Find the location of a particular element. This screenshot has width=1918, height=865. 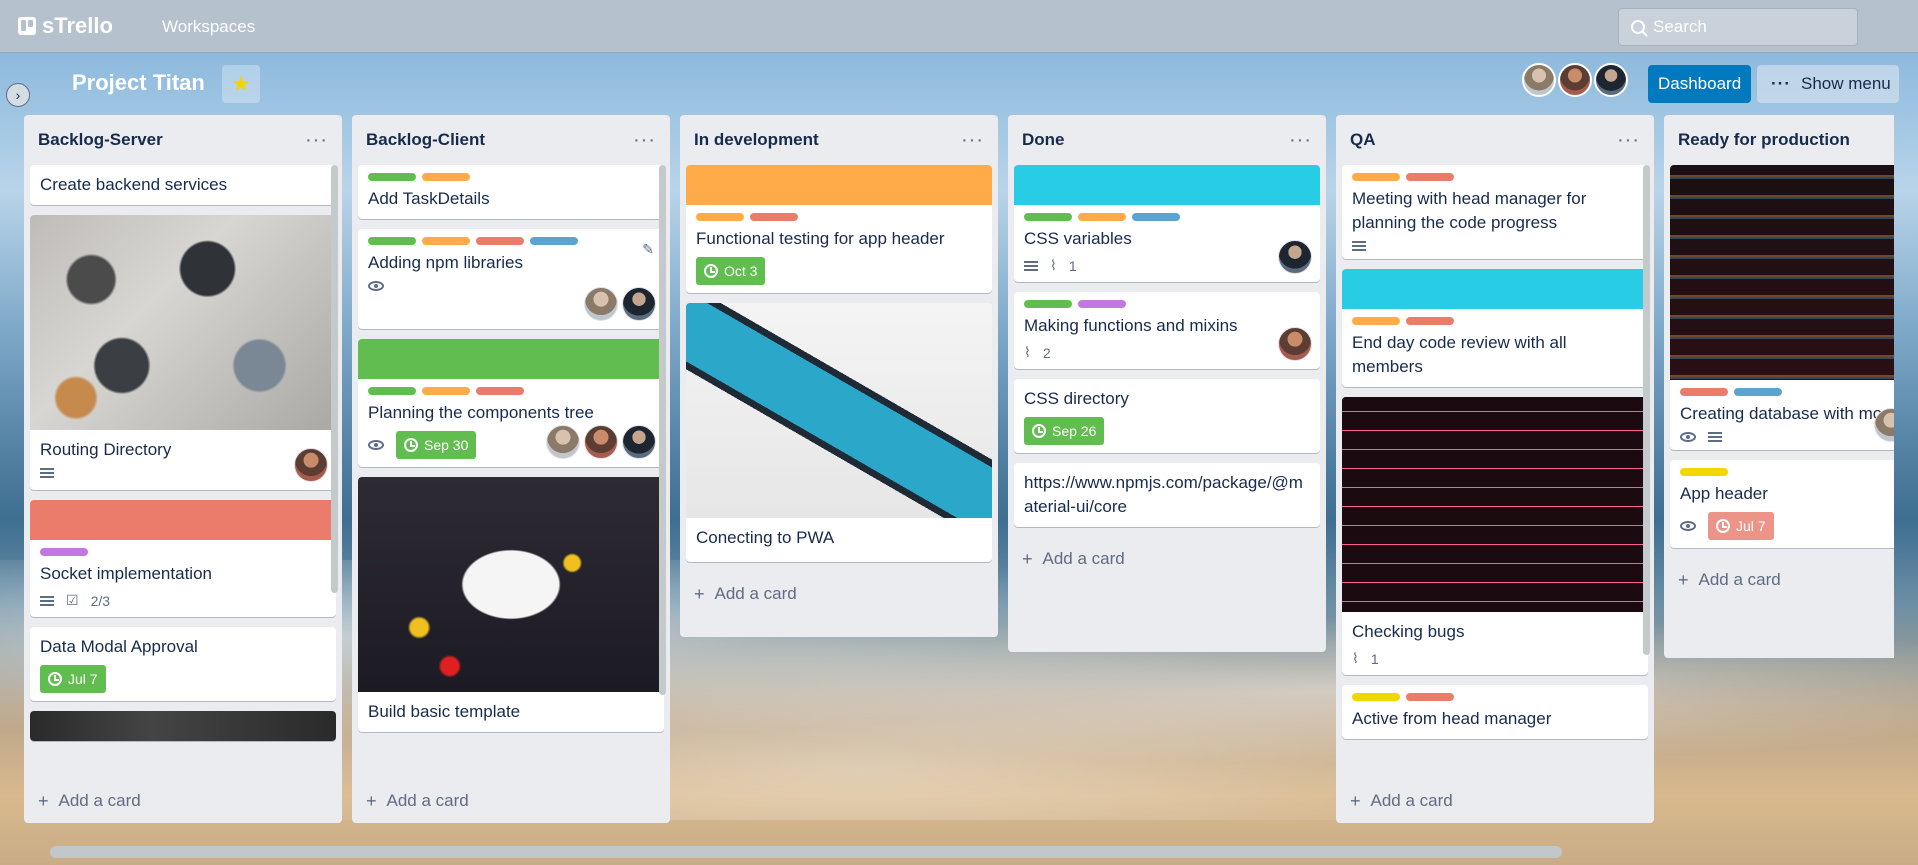

card: Add TaskDetails is located at coordinates (511, 192).